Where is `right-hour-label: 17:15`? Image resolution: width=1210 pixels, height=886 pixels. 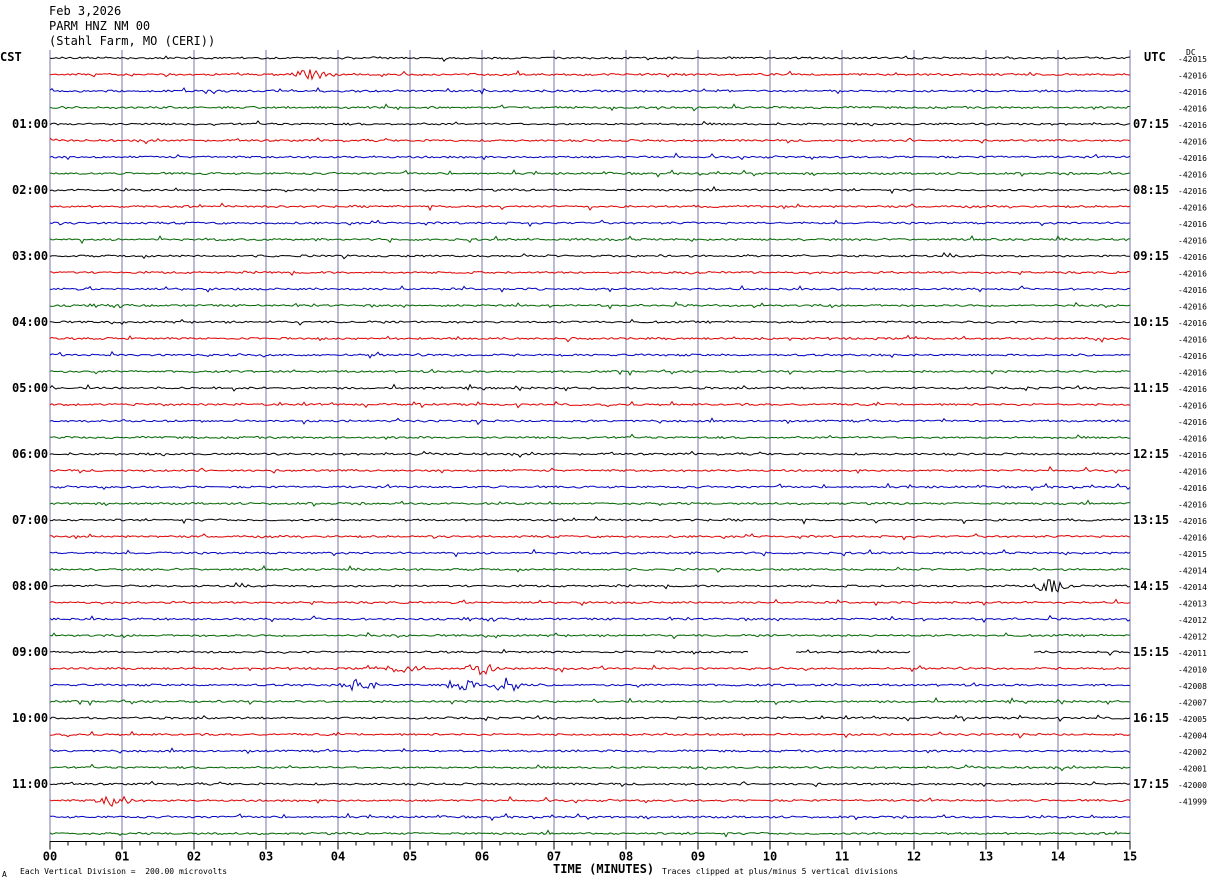 right-hour-label: 17:15 is located at coordinates (1151, 784).